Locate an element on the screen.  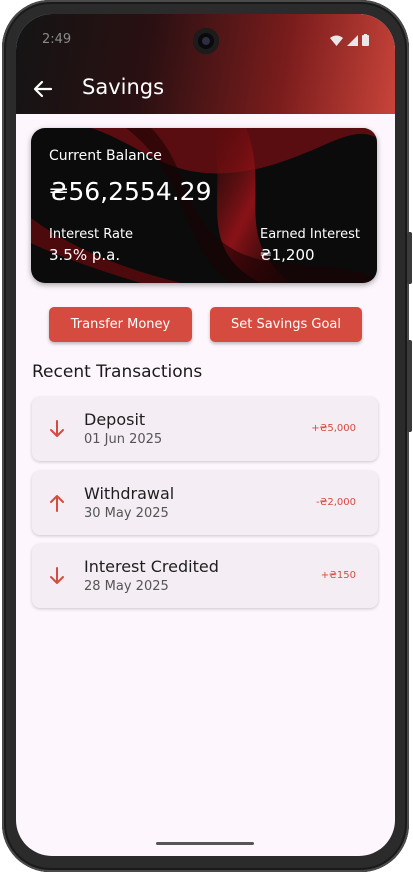
camera-cutout is located at coordinates (206, 41).